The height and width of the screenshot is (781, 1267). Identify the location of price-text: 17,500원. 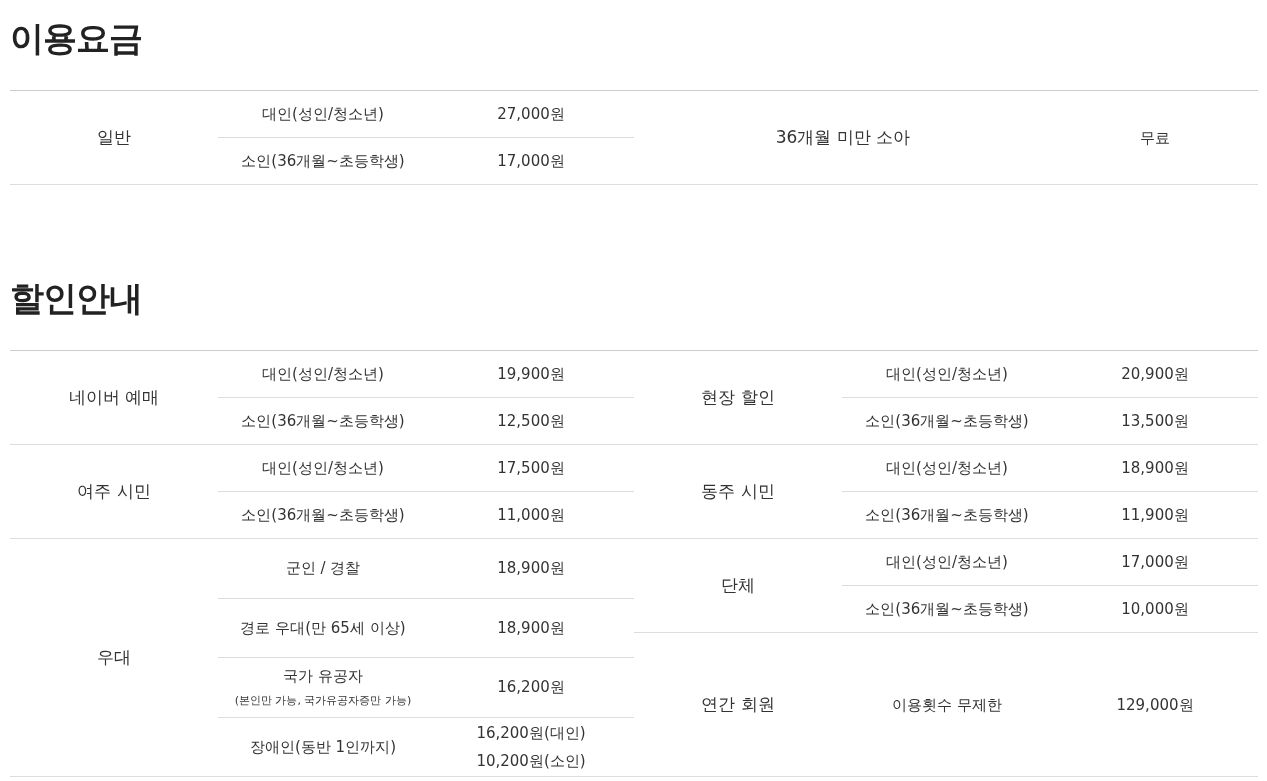
(531, 468).